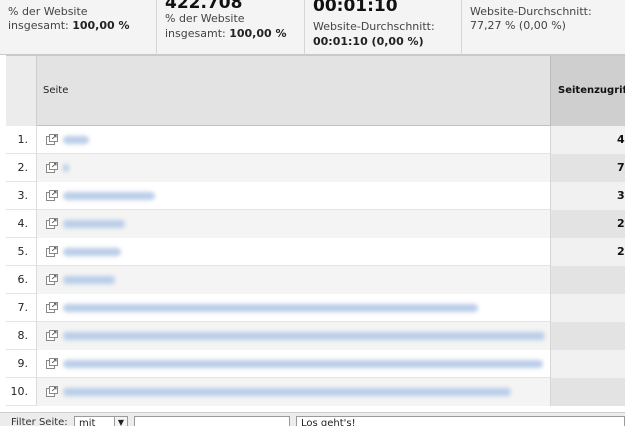  I want to click on summary-4-line1: Website-Durchschnitt:, so click(531, 11).